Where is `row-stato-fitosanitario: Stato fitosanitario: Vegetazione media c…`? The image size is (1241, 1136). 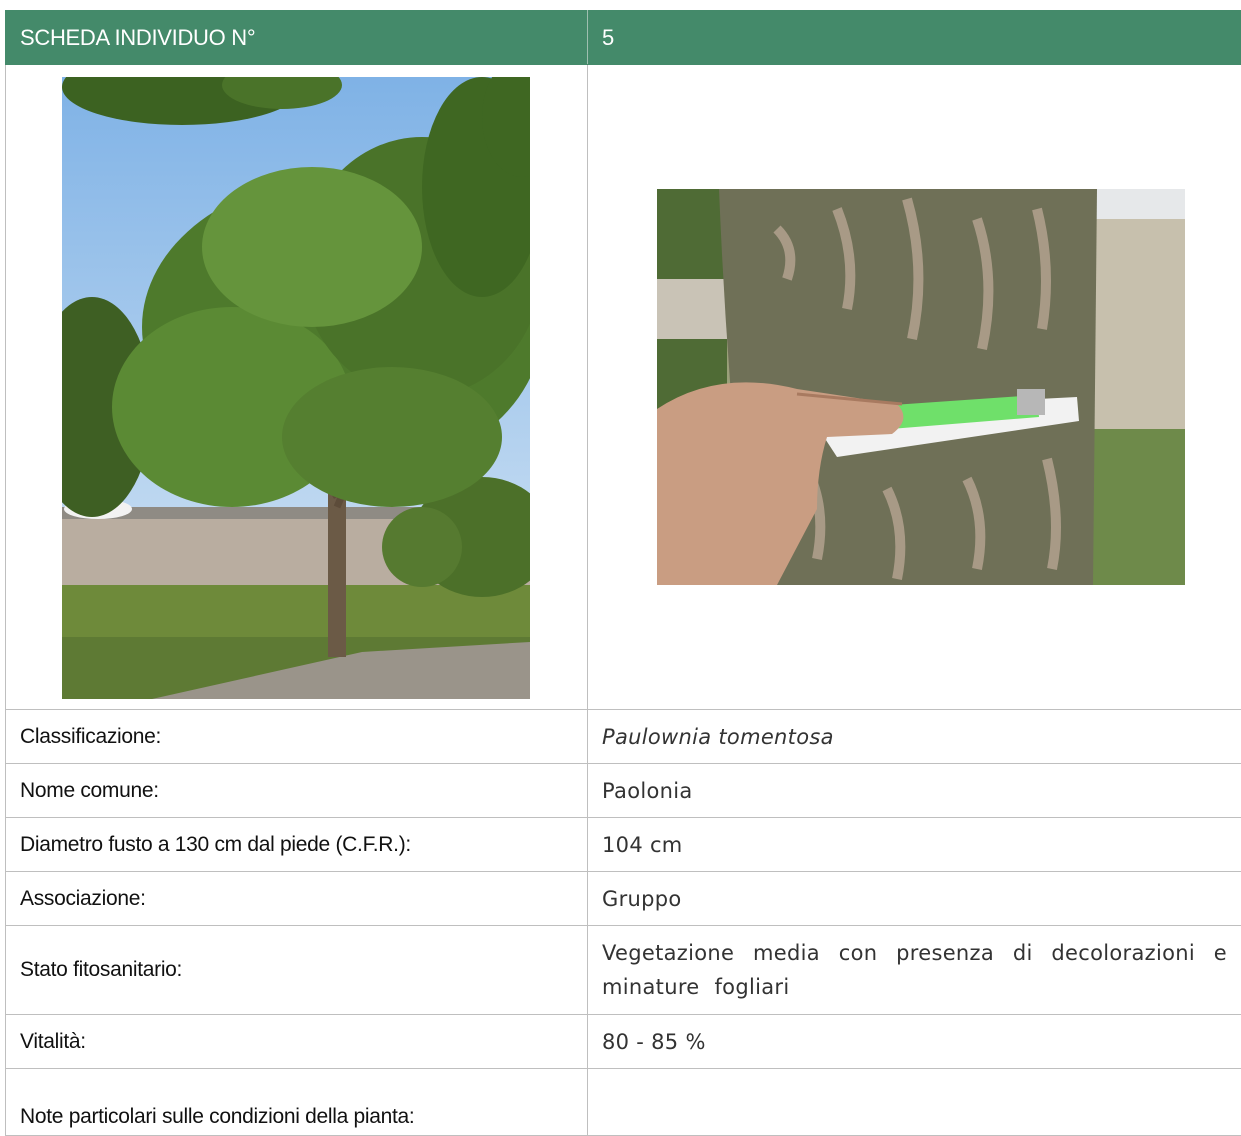 row-stato-fitosanitario: Stato fitosanitario: Vegetazione media c… is located at coordinates (623, 970).